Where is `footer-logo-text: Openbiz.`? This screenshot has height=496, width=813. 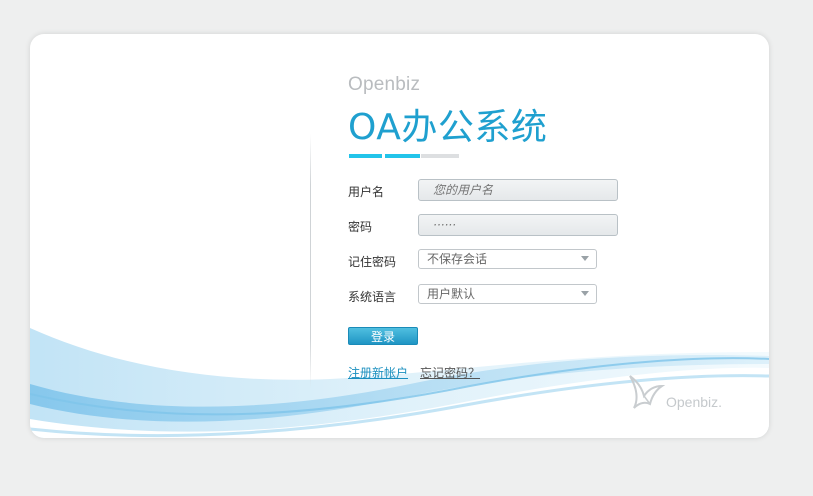
footer-logo-text: Openbiz. is located at coordinates (694, 402).